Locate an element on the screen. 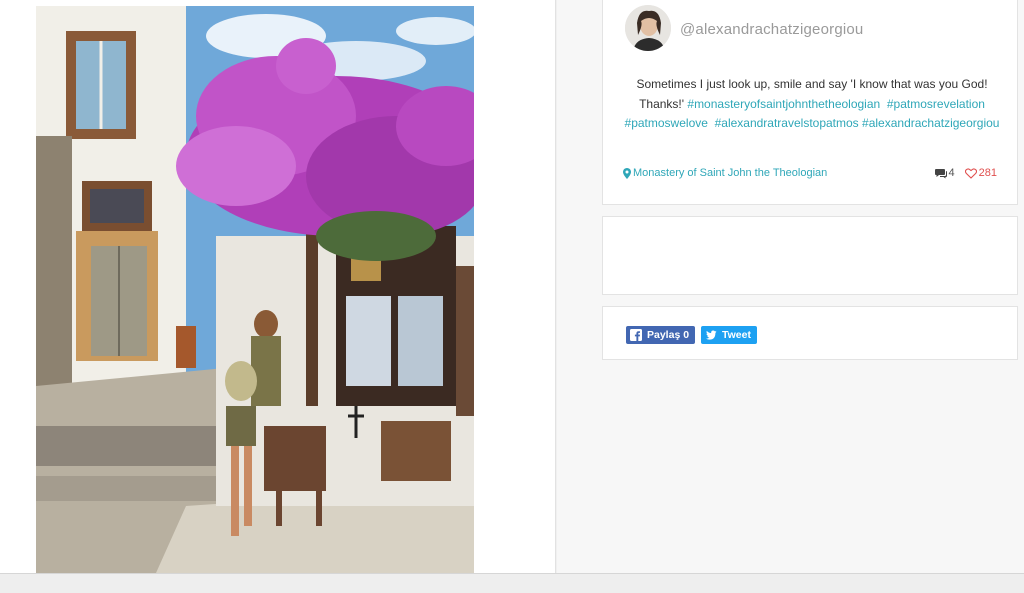 The image size is (1024, 593). twitter-icon is located at coordinates (711, 335).